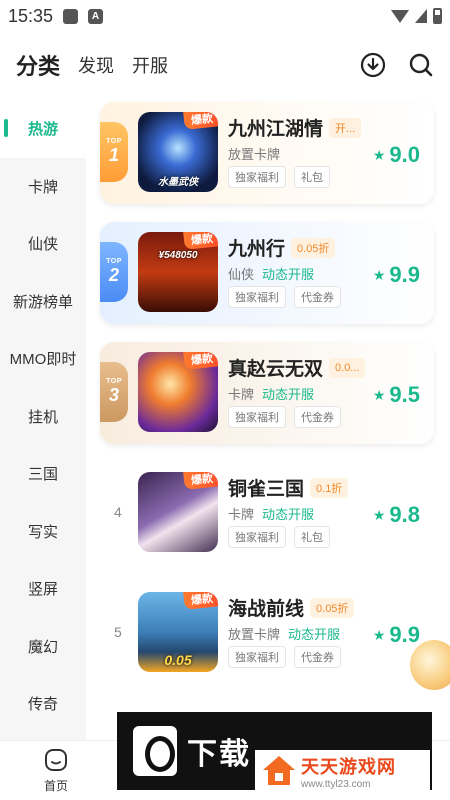  Describe the element at coordinates (150, 65) in the screenshot. I see `tab-server: 开服` at that location.